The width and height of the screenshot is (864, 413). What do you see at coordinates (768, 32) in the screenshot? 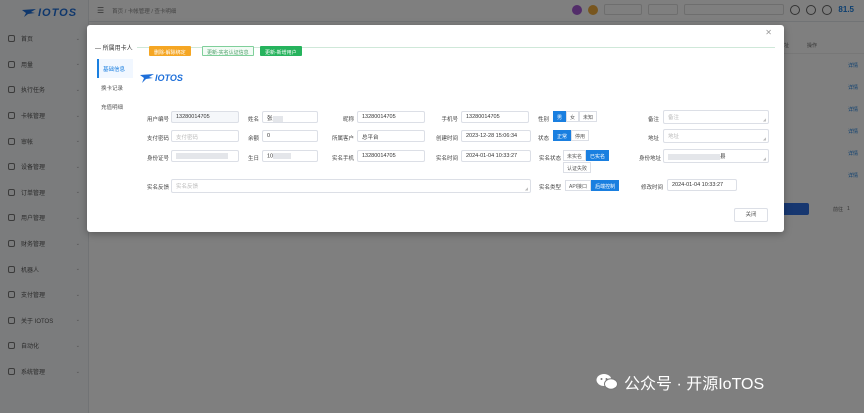
I see `close-icon: ✕` at bounding box center [768, 32].